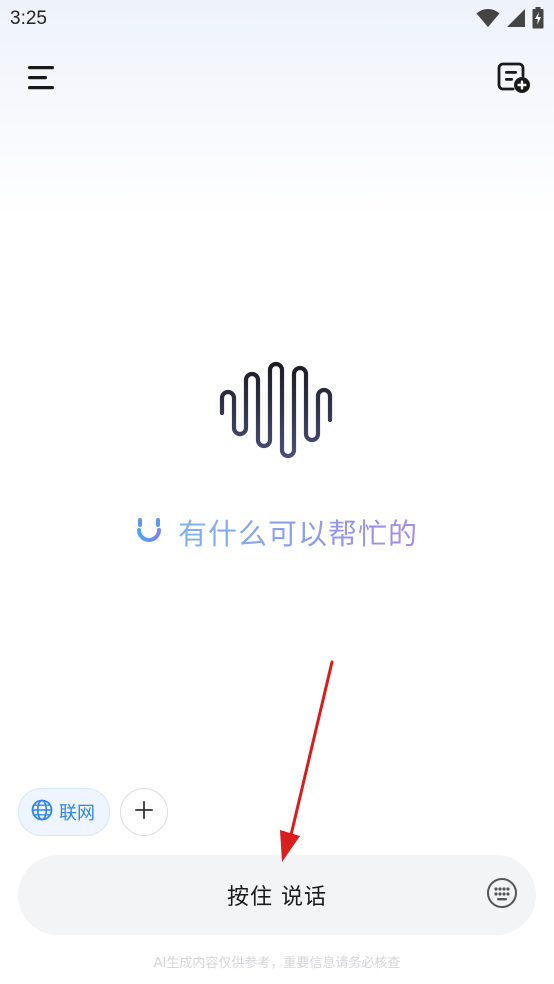  Describe the element at coordinates (277, 19) in the screenshot. I see `status-bar: 3:25` at that location.